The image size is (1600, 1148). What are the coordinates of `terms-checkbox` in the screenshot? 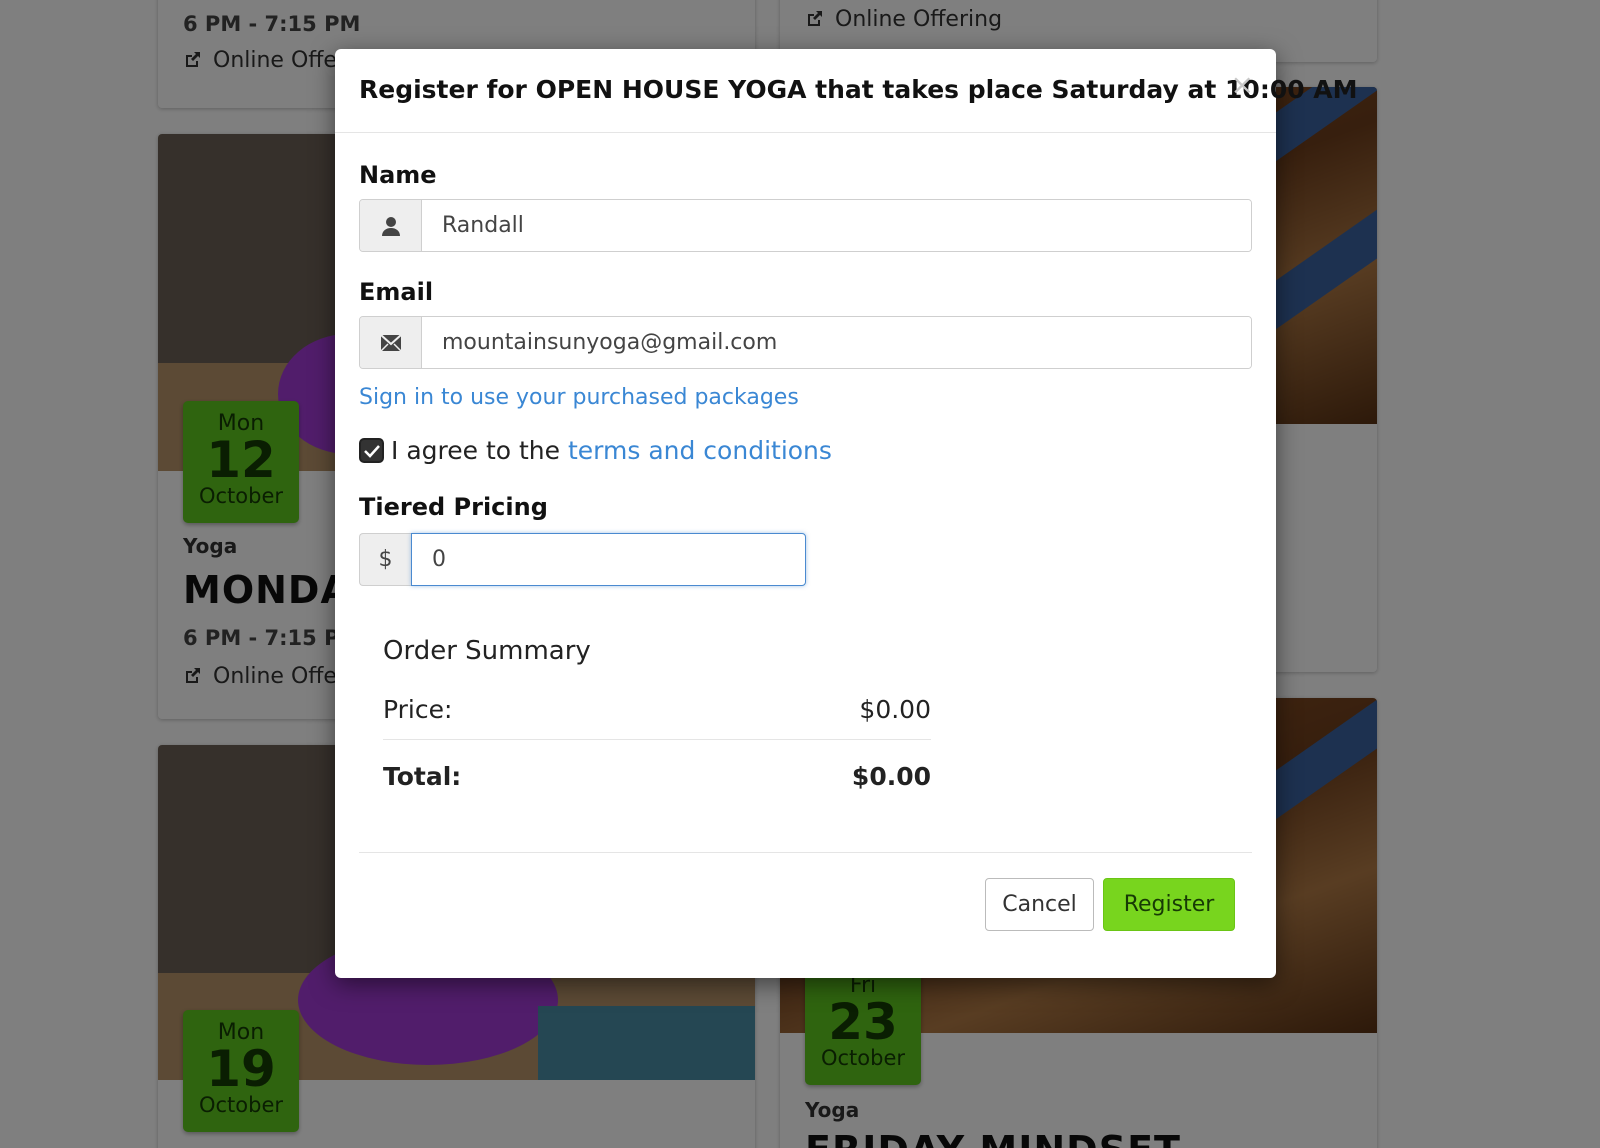 It's located at (371, 450).